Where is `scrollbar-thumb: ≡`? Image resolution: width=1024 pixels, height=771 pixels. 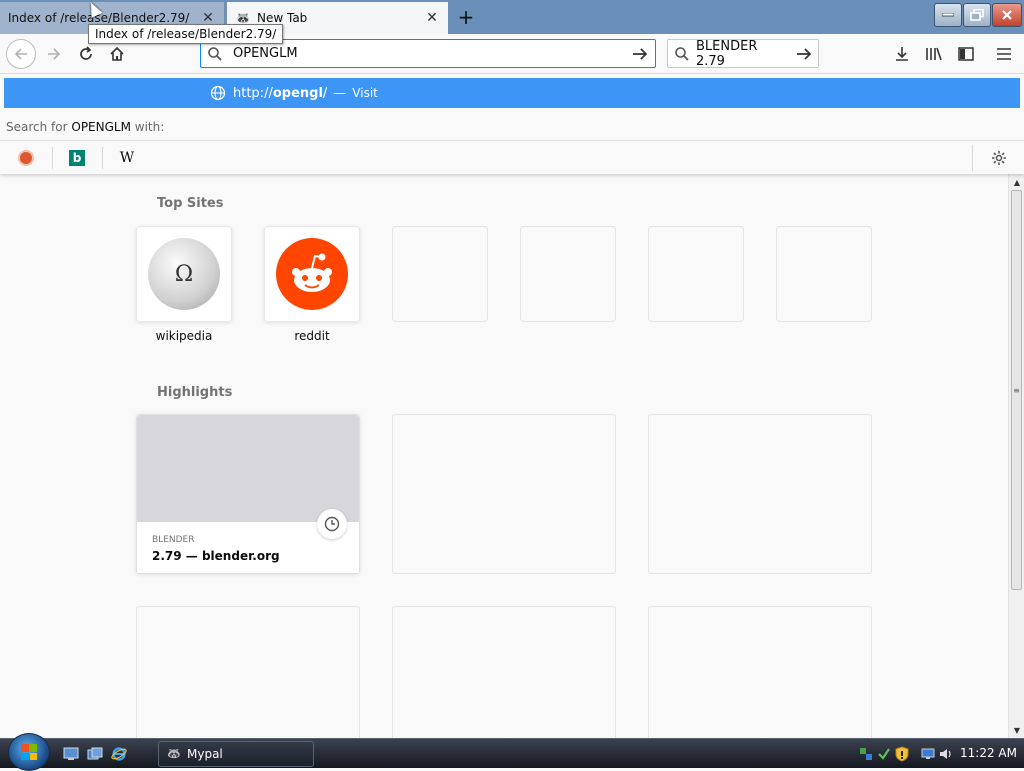
scrollbar-thumb: ≡ is located at coordinates (1016, 390).